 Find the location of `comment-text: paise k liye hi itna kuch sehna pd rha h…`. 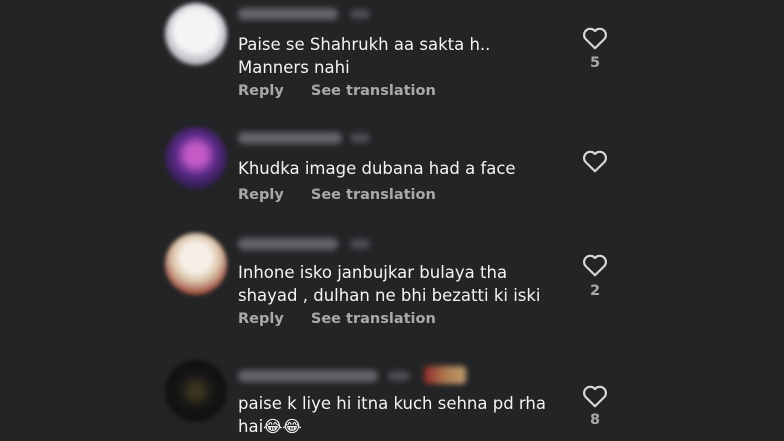

comment-text: paise k liye hi itna kuch sehna pd rha h… is located at coordinates (392, 415).